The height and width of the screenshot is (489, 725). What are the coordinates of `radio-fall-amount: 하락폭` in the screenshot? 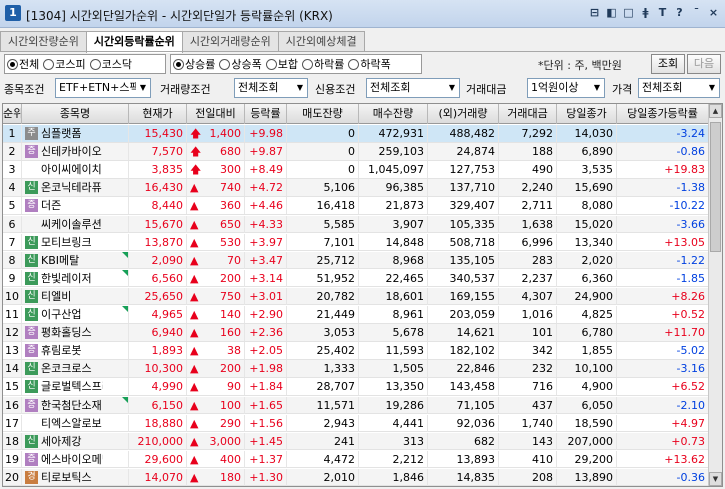 It's located at (369, 64).